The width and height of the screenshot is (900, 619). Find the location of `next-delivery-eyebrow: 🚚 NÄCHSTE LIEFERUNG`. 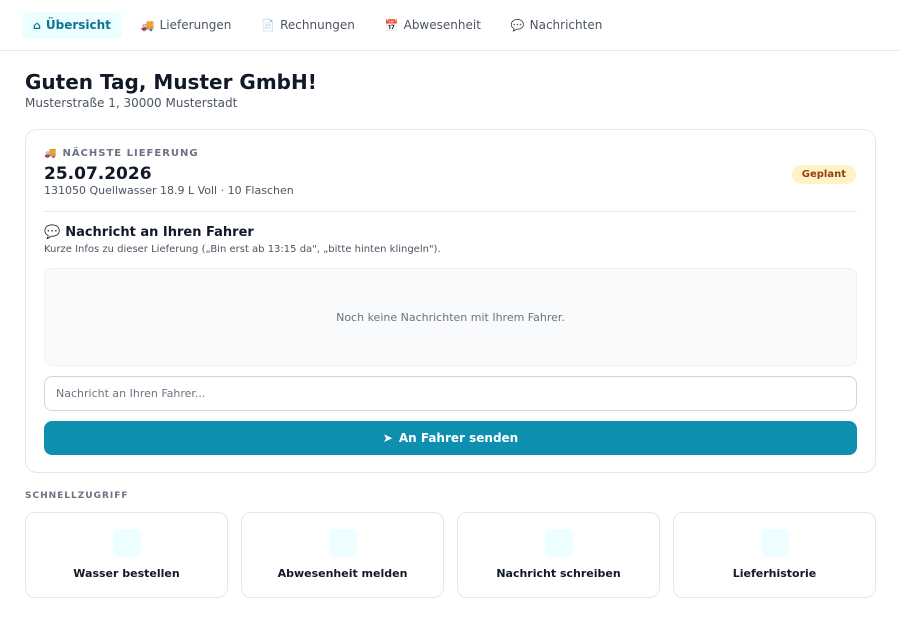

next-delivery-eyebrow: 🚚 NÄCHSTE LIEFERUNG is located at coordinates (121, 153).